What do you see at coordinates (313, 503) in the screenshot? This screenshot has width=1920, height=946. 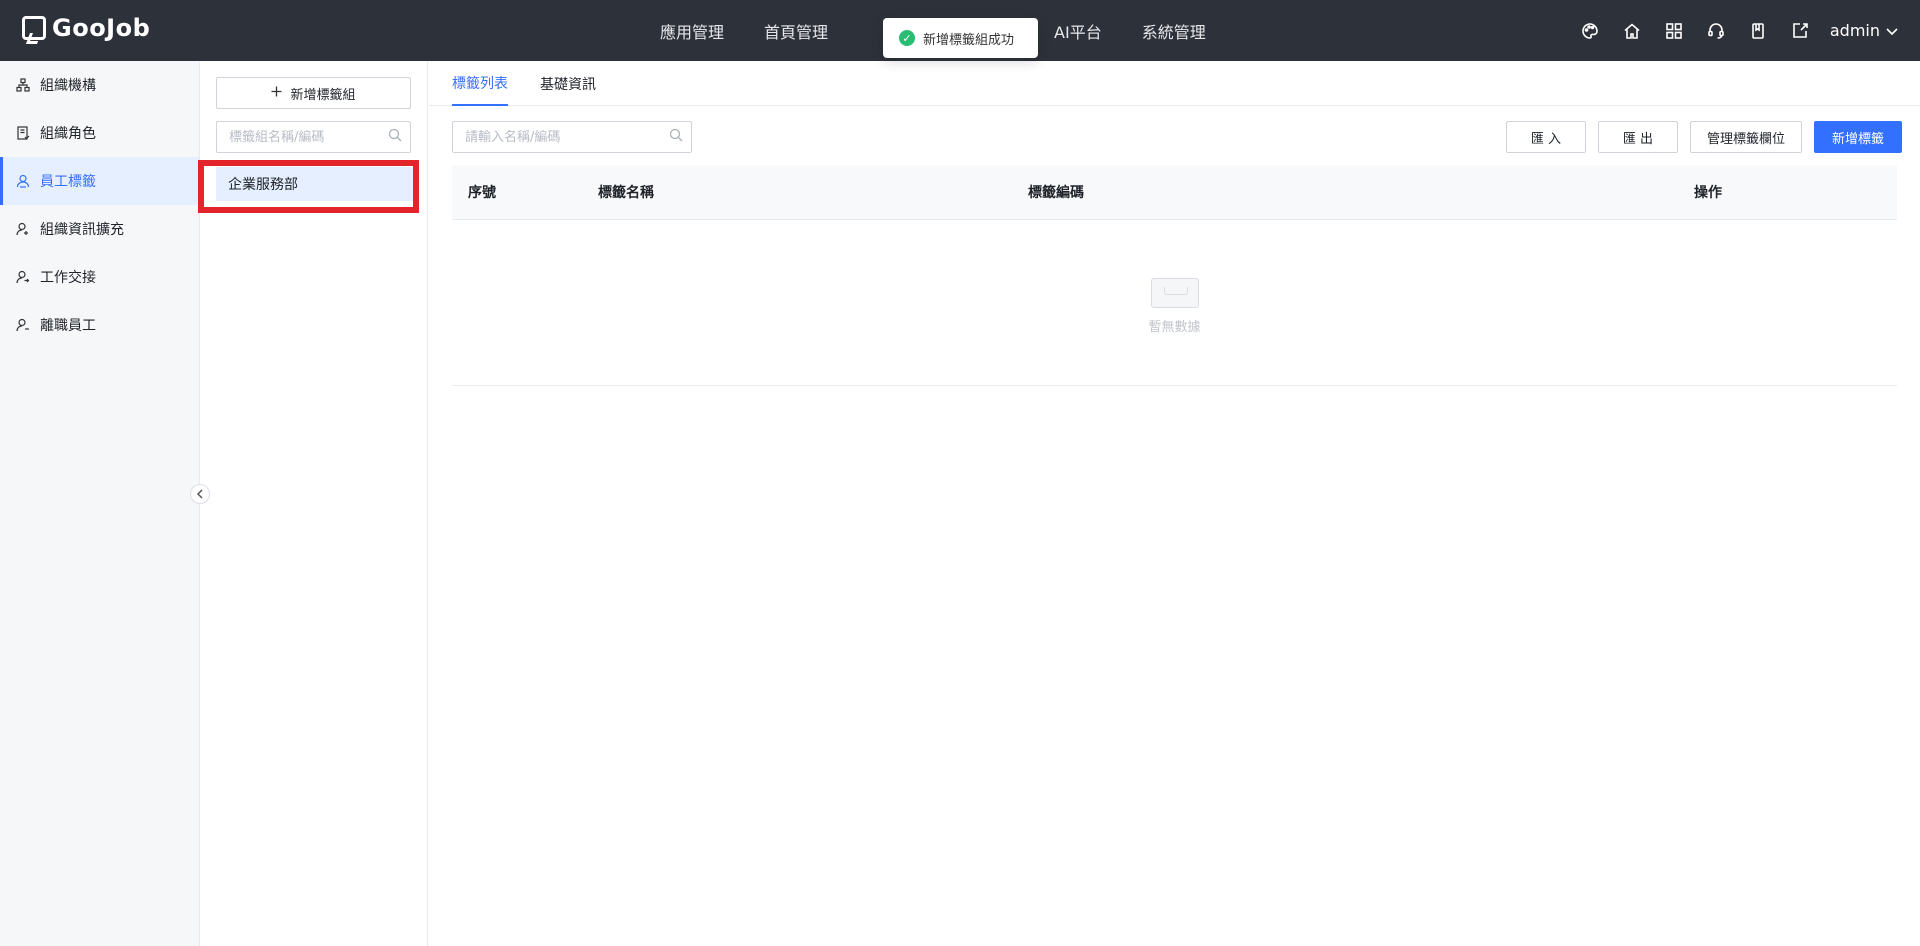 I see `tag-group-panel: 新增標籤組 企業服務部` at bounding box center [313, 503].